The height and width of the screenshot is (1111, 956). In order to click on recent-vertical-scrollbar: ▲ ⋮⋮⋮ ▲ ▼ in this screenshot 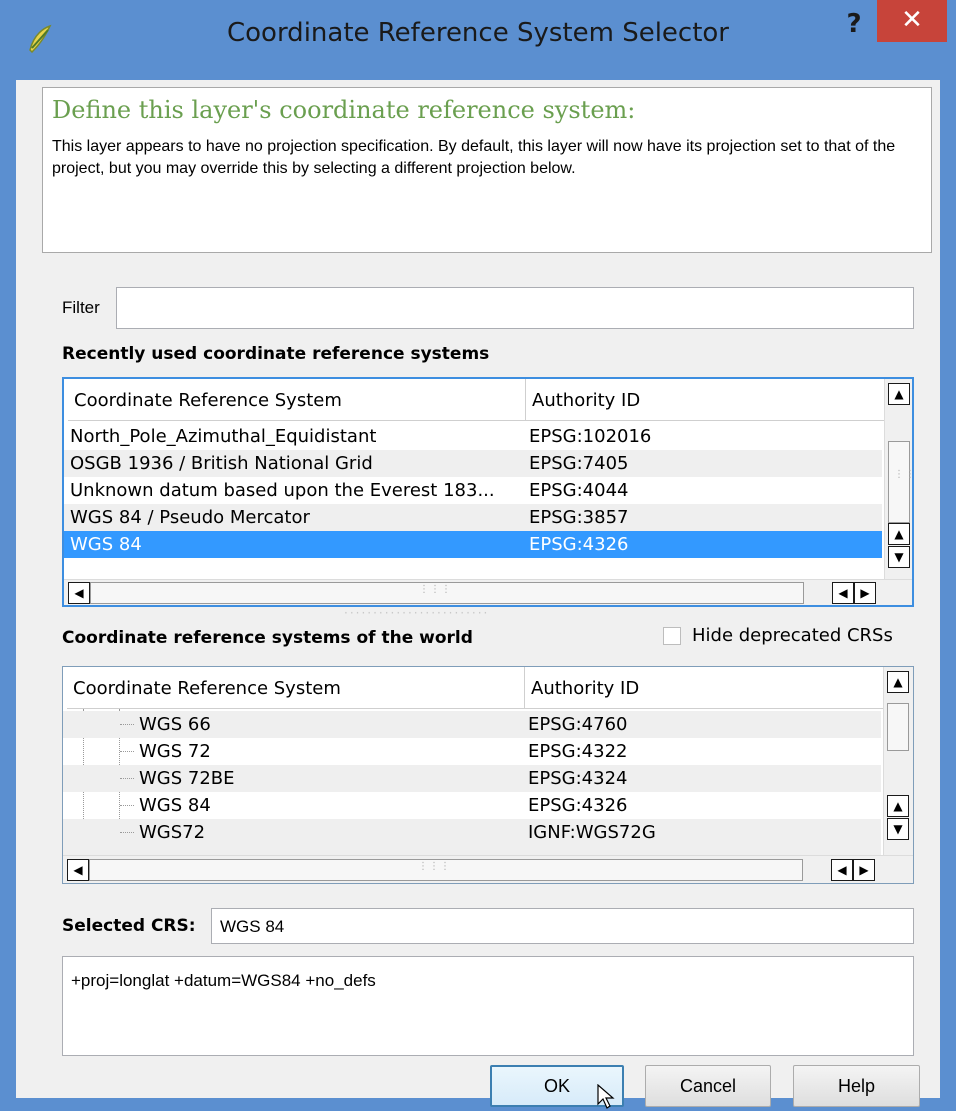, I will do `click(898, 479)`.